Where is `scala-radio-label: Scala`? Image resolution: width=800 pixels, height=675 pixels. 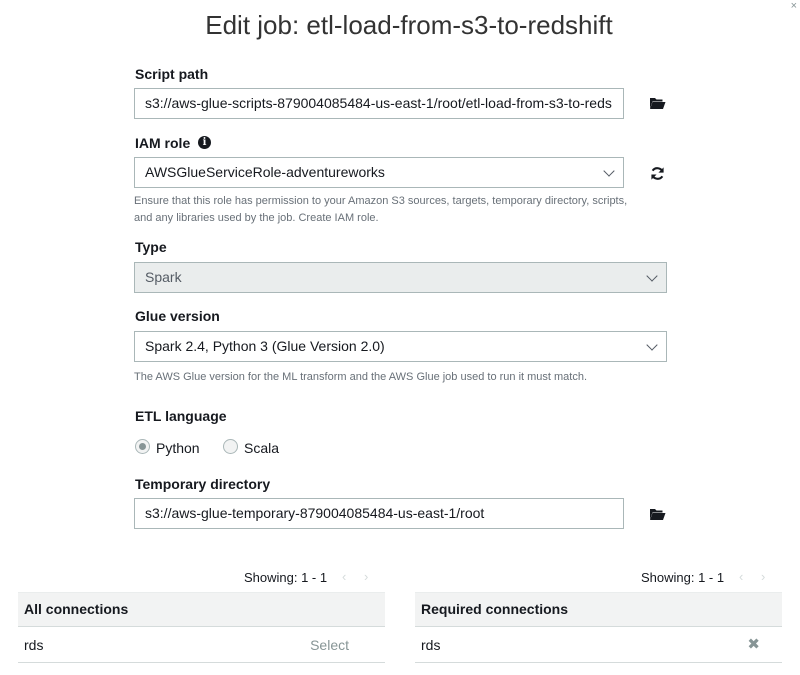 scala-radio-label: Scala is located at coordinates (261, 448).